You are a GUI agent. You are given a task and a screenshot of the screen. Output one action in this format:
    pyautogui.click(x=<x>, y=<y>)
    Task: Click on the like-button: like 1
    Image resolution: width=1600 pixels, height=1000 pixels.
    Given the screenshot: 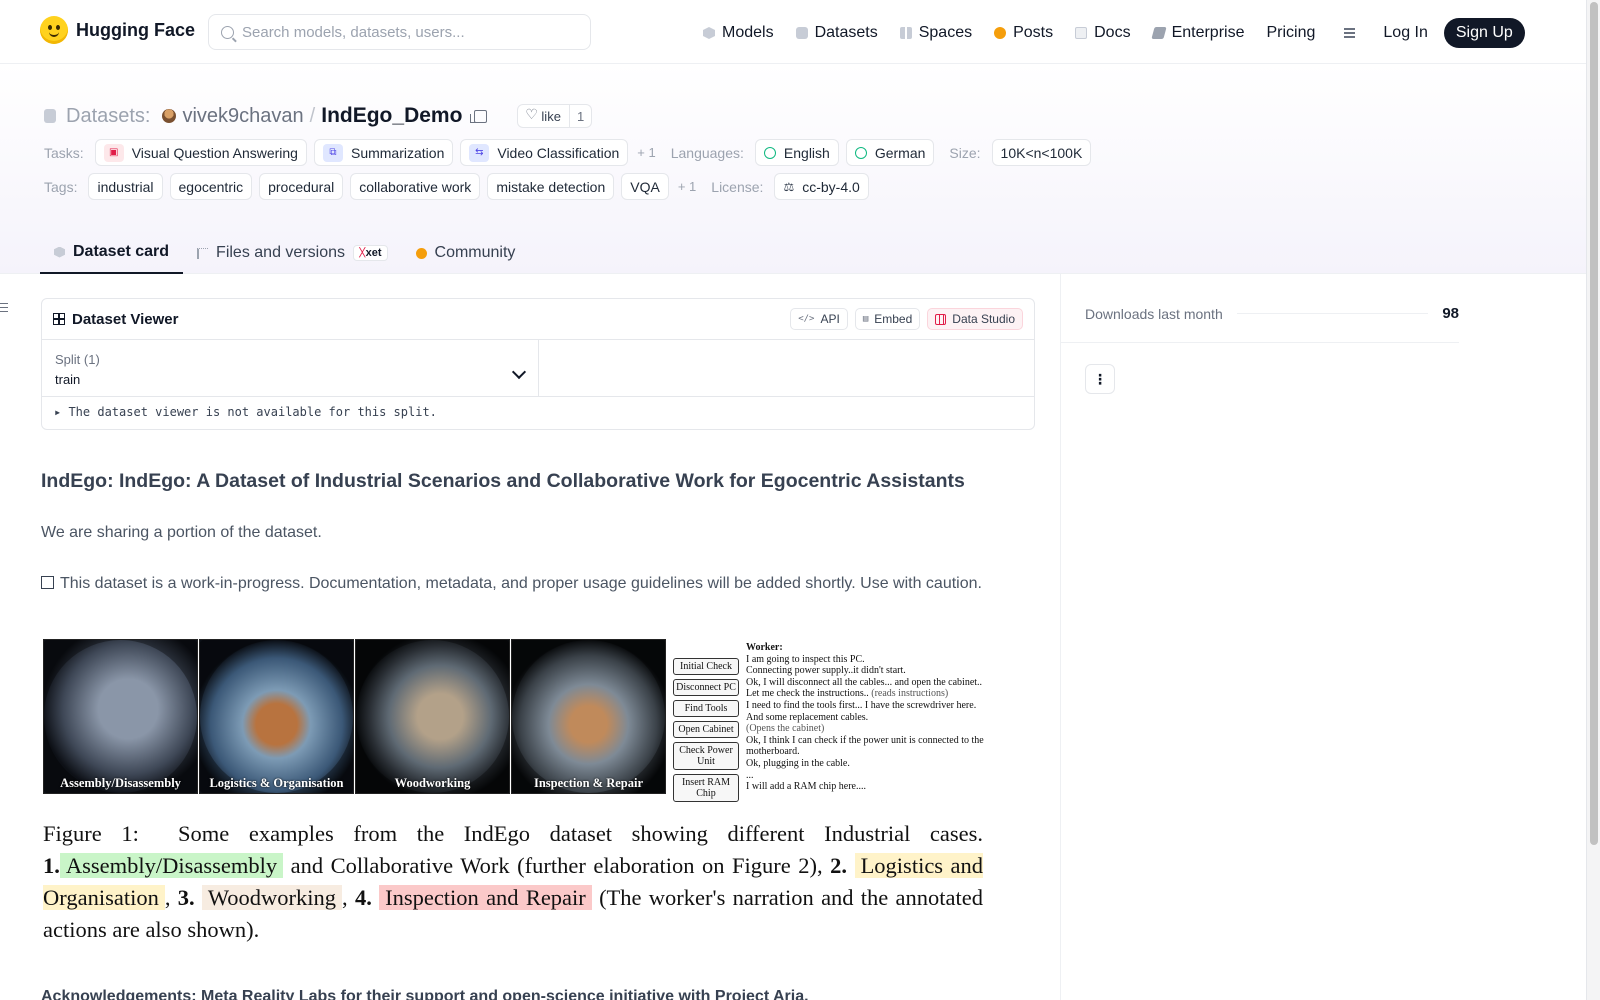 What is the action you would take?
    pyautogui.click(x=555, y=116)
    